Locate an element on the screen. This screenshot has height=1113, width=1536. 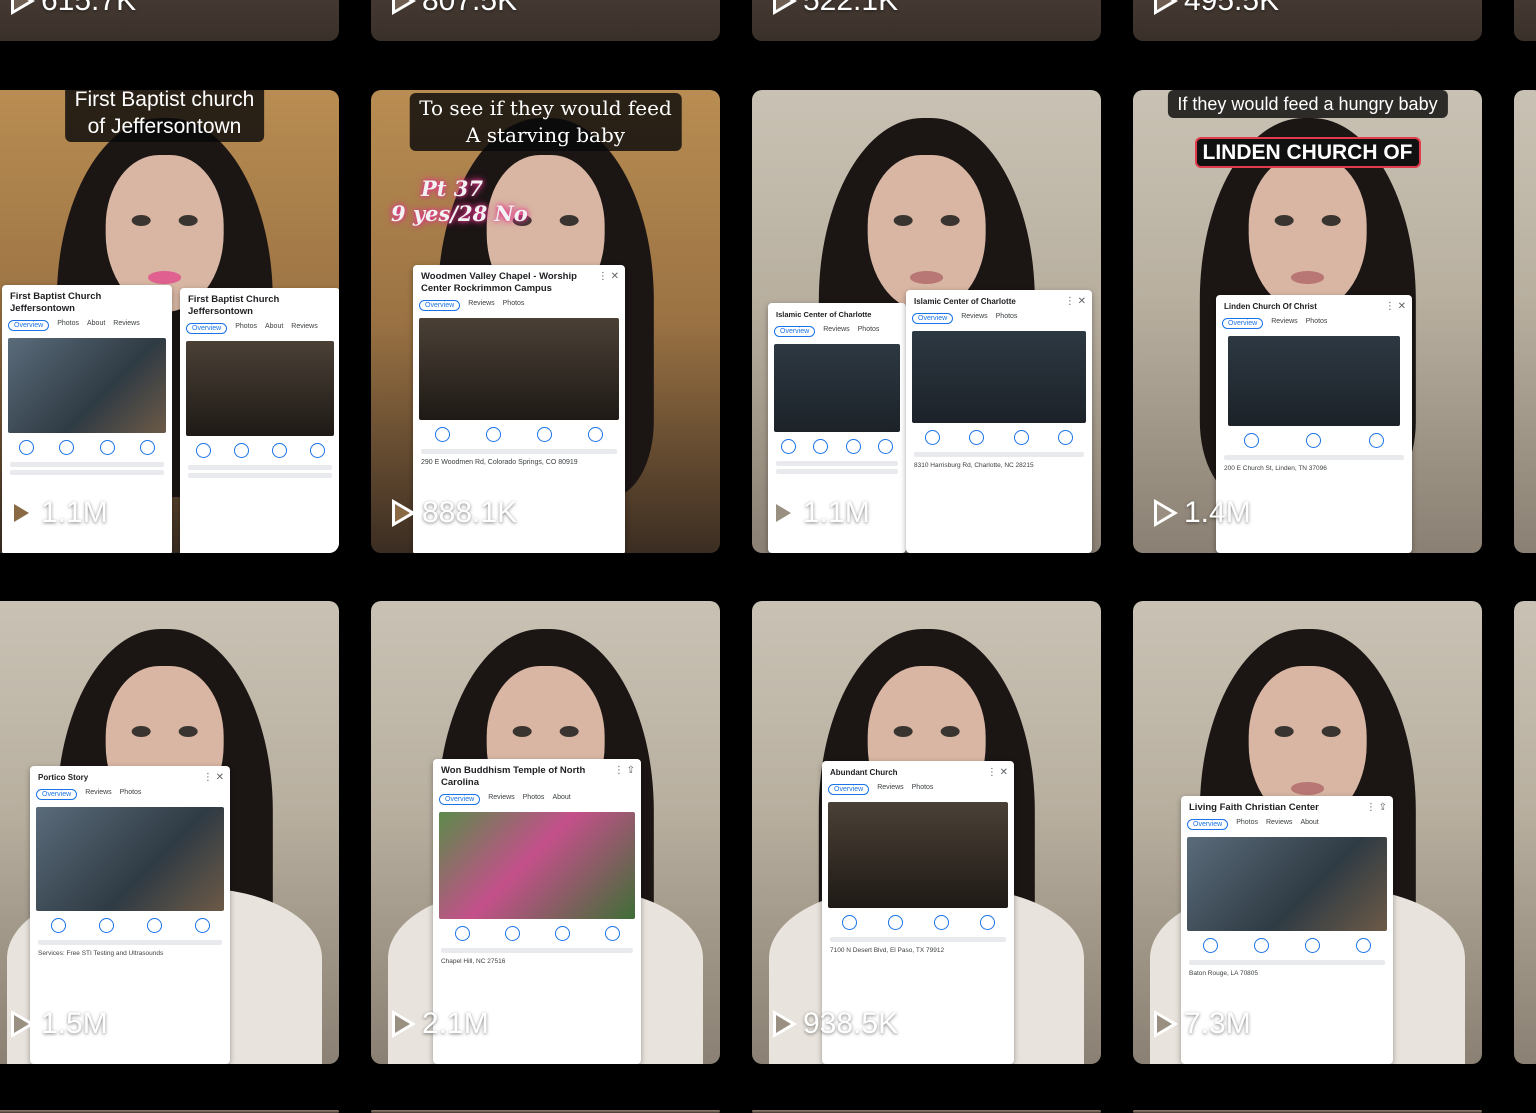
video-thumbnail: 807.5K is located at coordinates (545, 20).